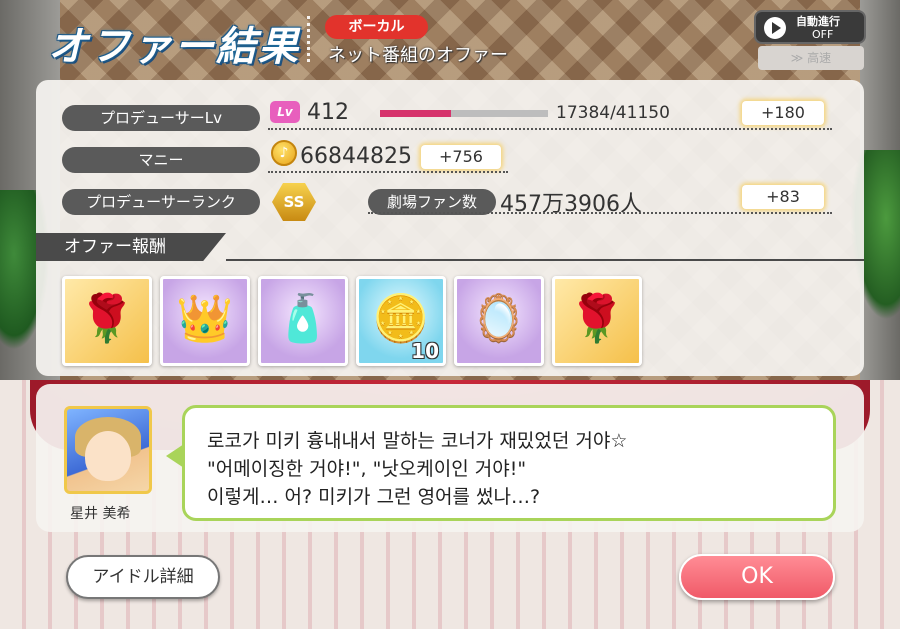 The image size is (900, 629). What do you see at coordinates (823, 34) in the screenshot?
I see `auto-progress-state: OFF` at bounding box center [823, 34].